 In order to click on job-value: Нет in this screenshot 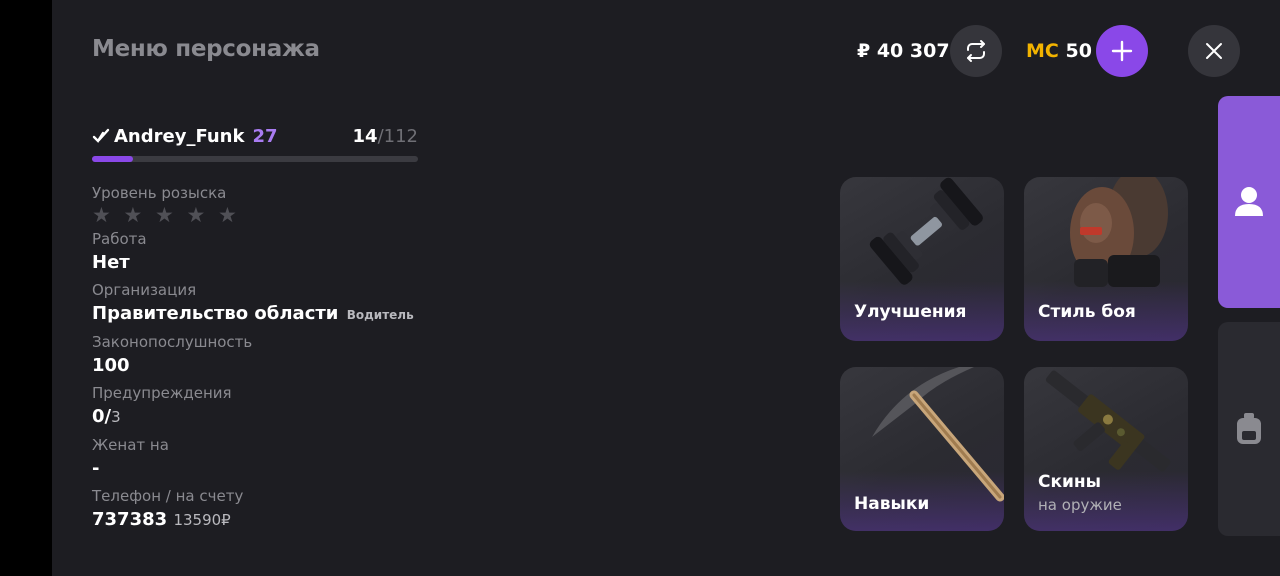, I will do `click(111, 262)`.